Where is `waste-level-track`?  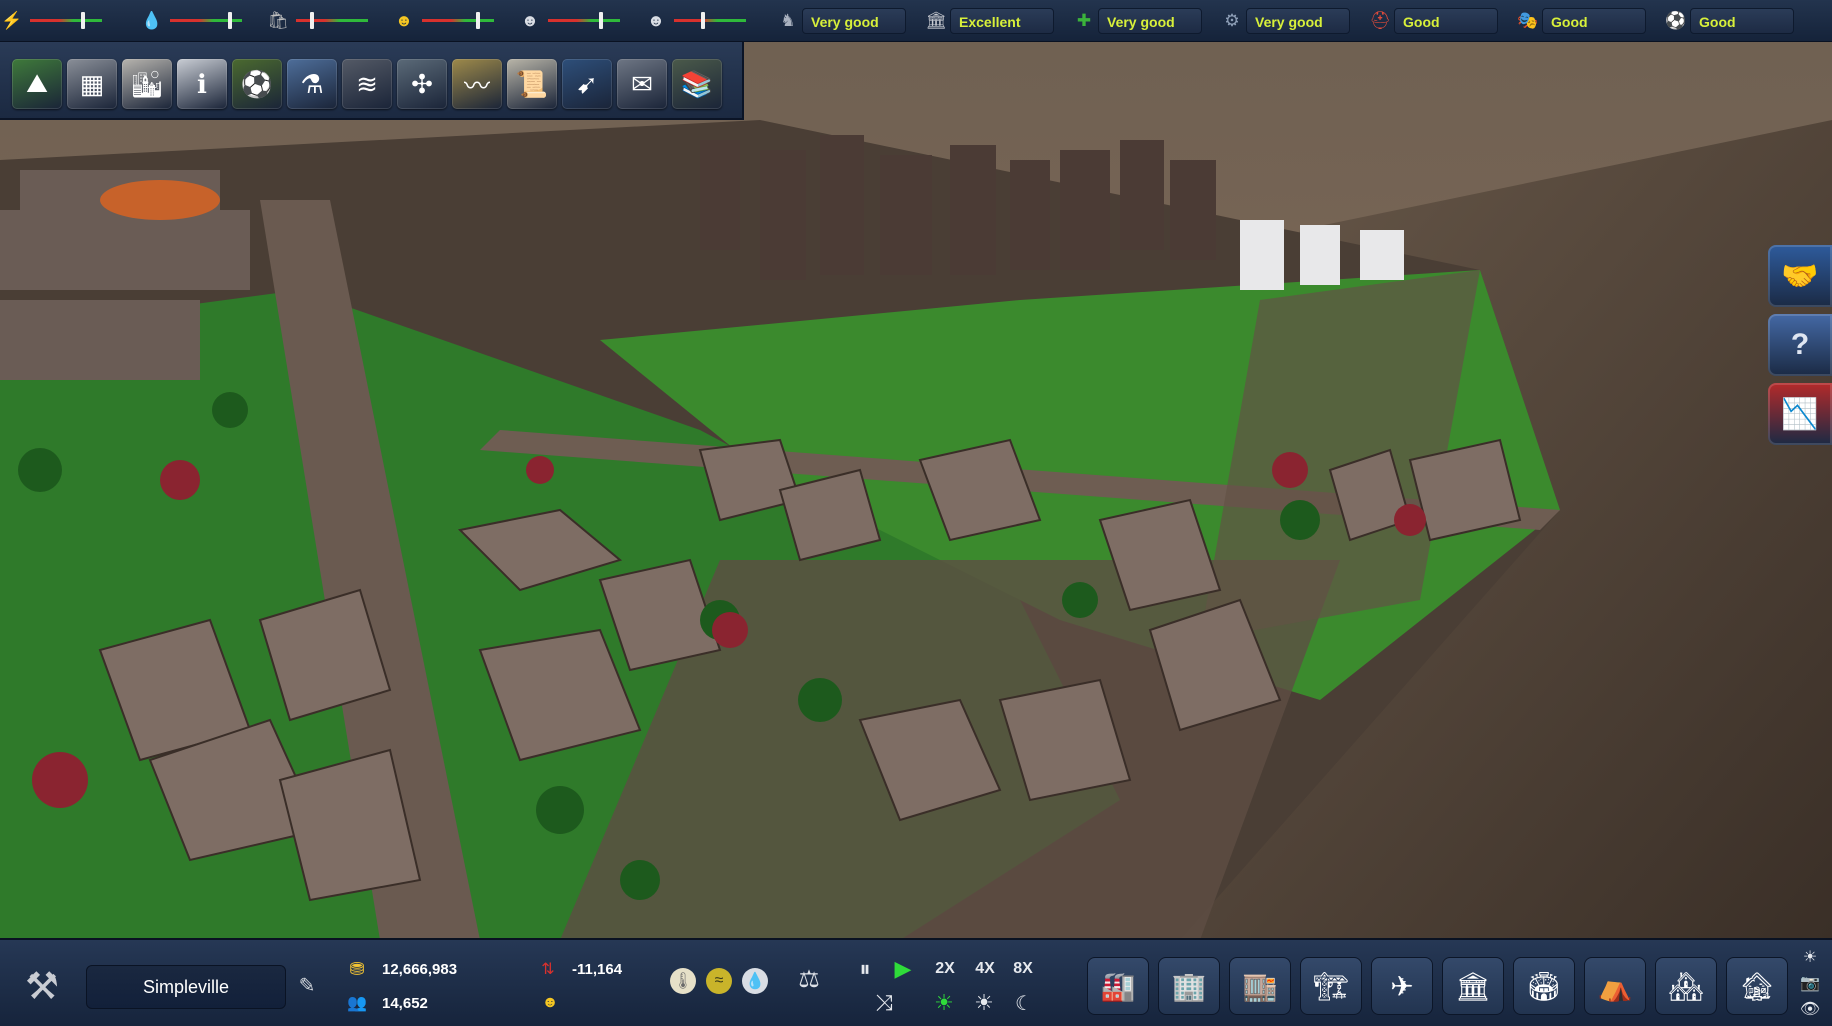 waste-level-track is located at coordinates (332, 20).